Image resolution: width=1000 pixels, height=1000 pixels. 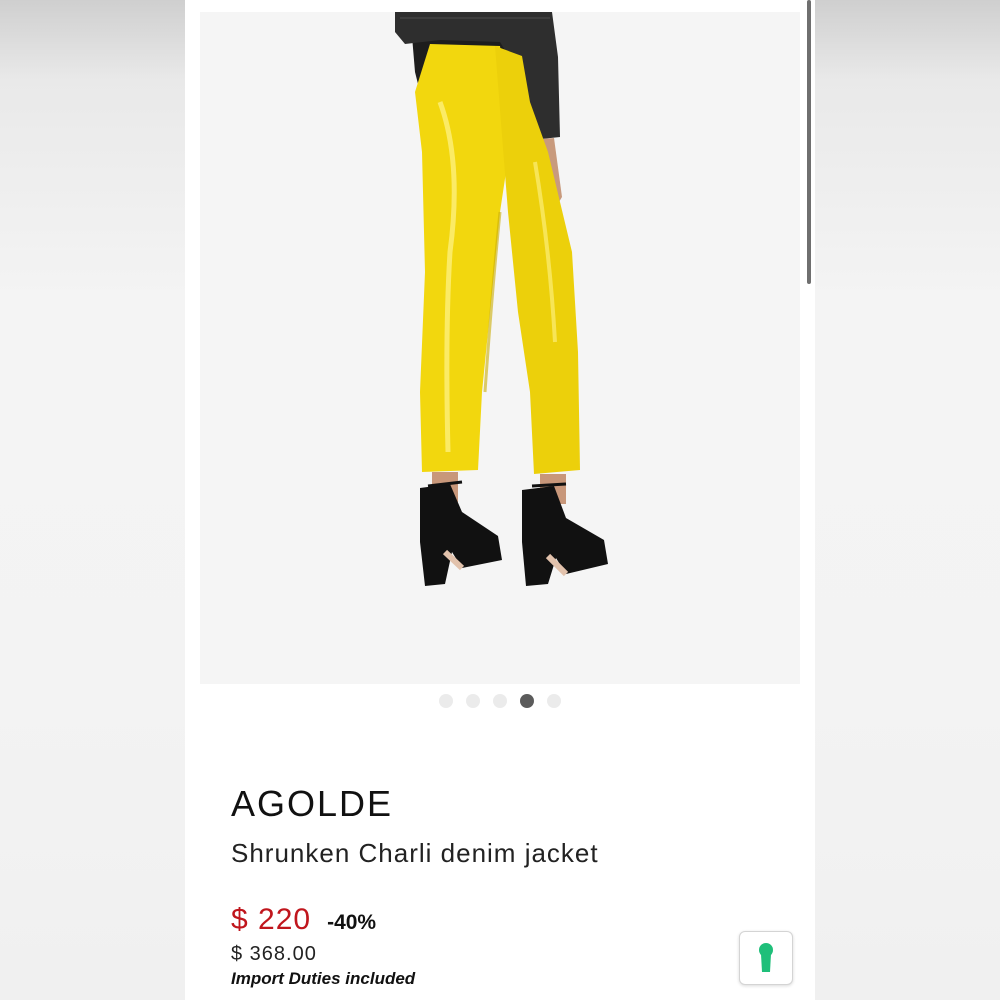 I want to click on brand-name: AGOLDE, so click(x=312, y=804).